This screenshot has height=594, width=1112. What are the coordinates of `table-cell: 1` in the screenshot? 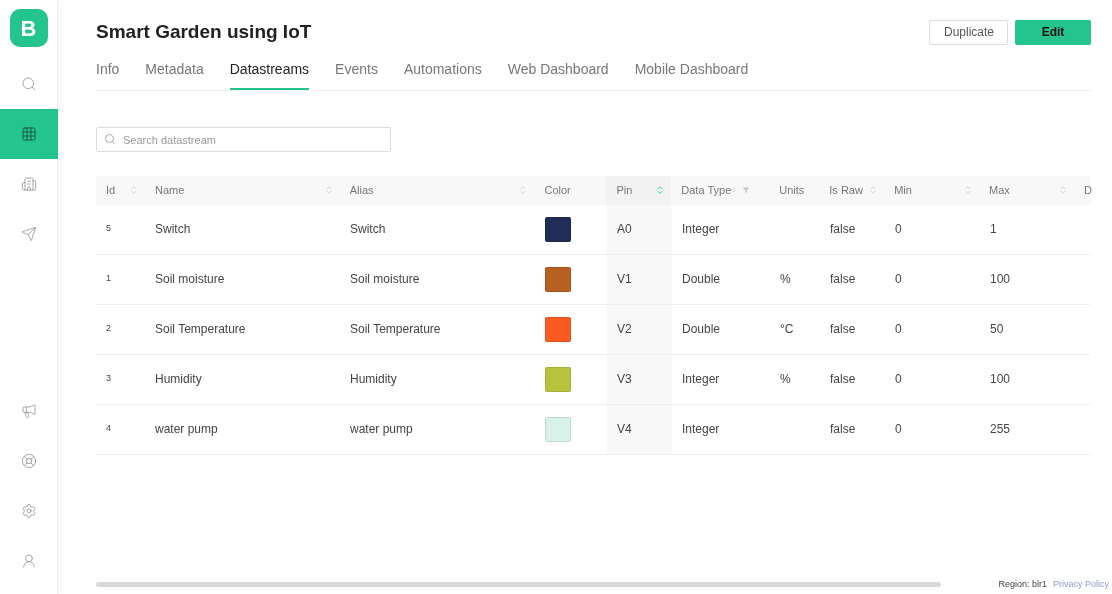 It's located at (108, 279).